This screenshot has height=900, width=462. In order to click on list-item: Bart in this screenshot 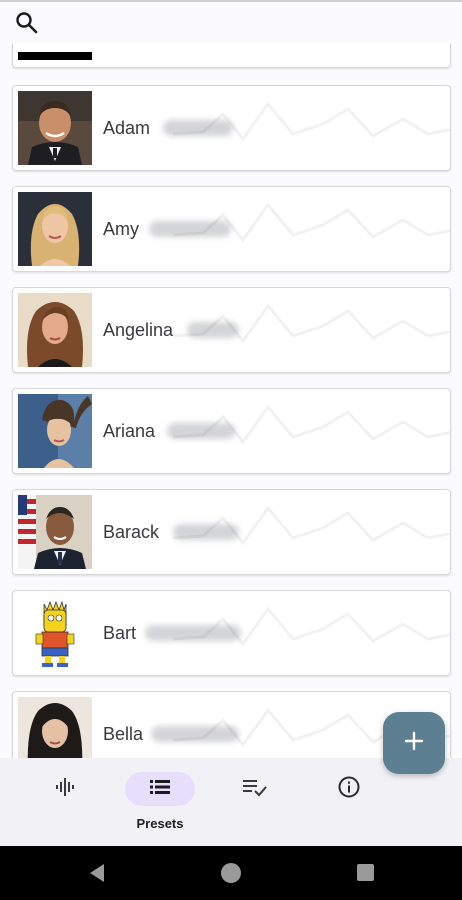, I will do `click(231, 633)`.